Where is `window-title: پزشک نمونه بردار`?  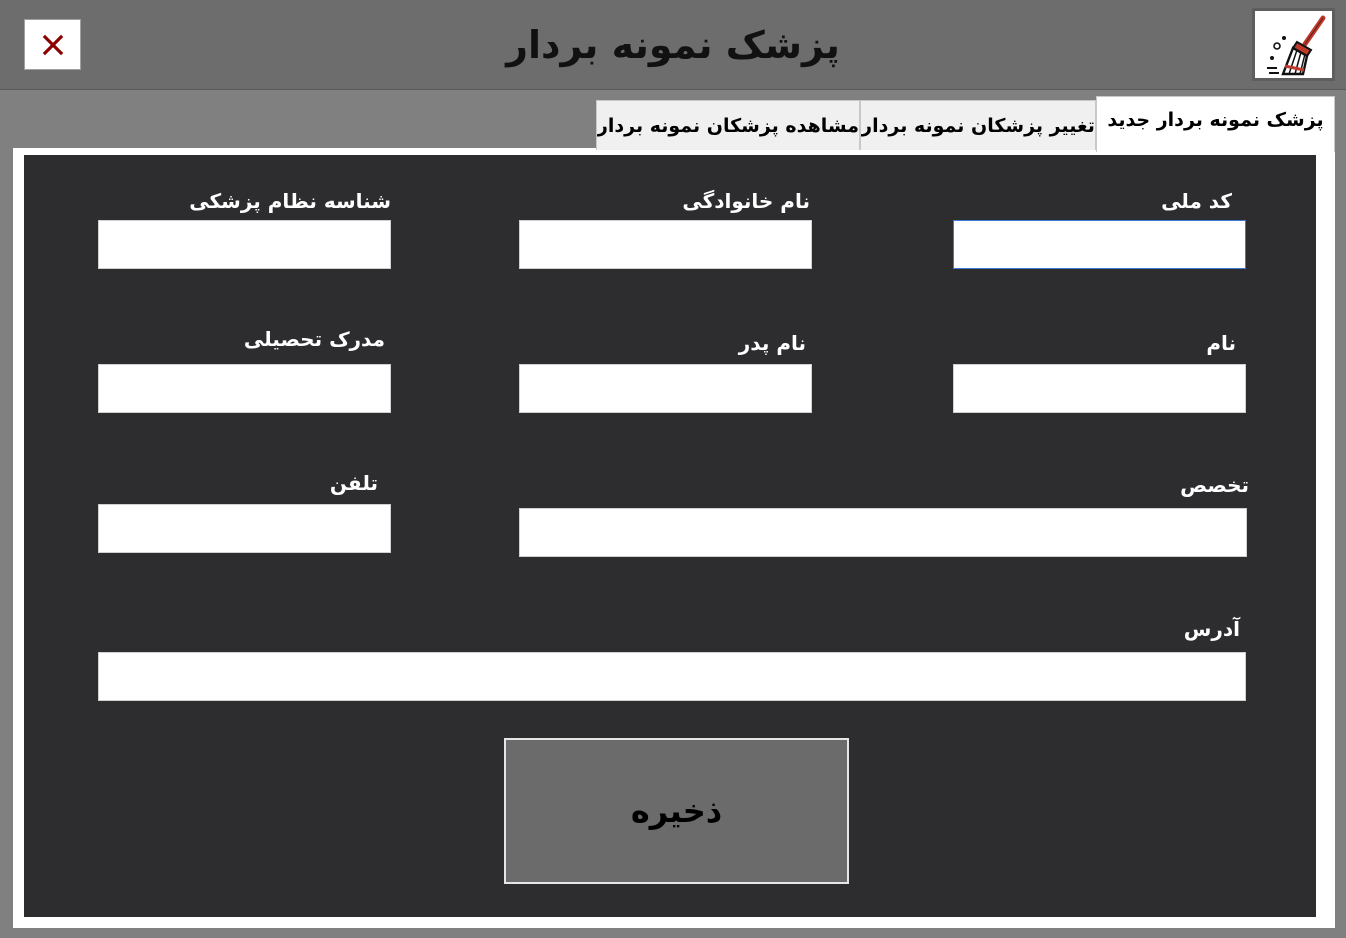
window-title: پزشک نمونه بردار is located at coordinates (673, 45).